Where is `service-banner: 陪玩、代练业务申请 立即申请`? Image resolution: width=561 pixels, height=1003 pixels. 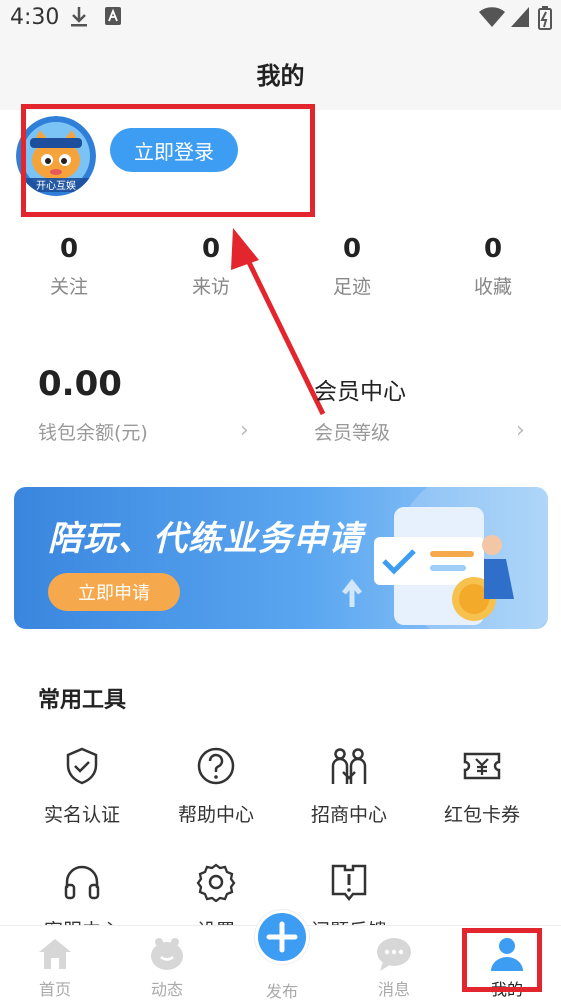
service-banner: 陪玩、代练业务申请 立即申请 is located at coordinates (281, 558).